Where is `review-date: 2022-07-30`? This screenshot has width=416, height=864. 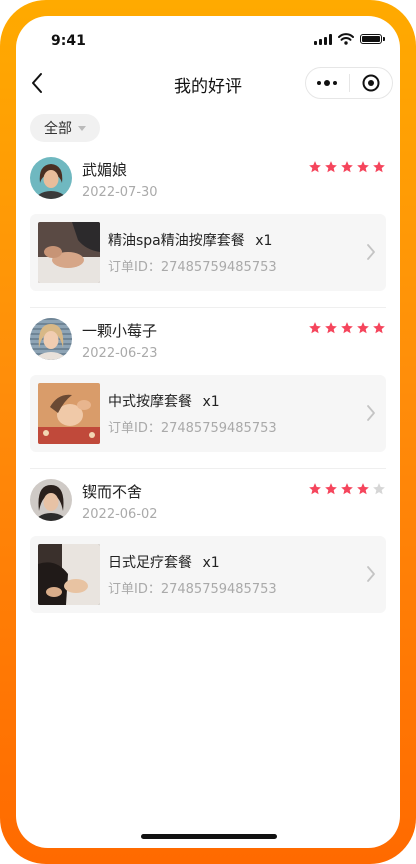 review-date: 2022-07-30 is located at coordinates (120, 192).